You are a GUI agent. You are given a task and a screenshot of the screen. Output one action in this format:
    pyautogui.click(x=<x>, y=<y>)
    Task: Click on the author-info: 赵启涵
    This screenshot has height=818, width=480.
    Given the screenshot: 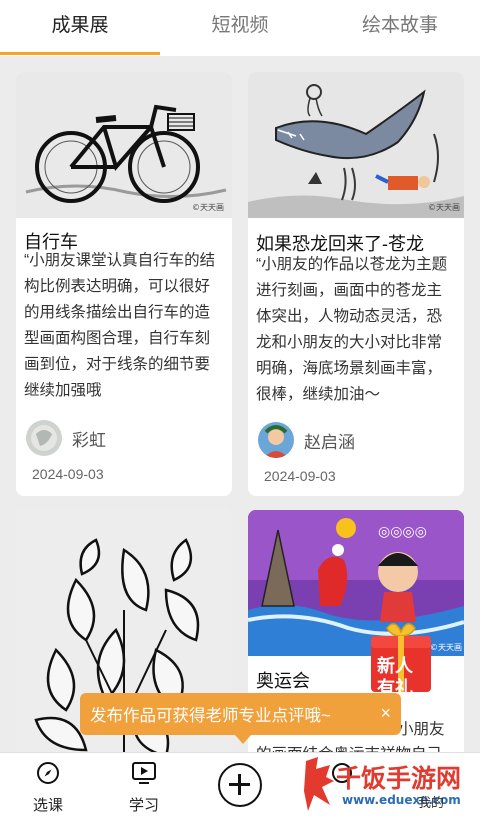 What is the action you would take?
    pyautogui.click(x=306, y=440)
    